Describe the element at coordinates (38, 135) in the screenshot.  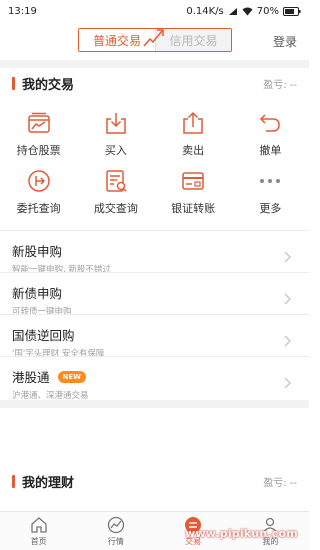
I see `action-holdings: 持仓股票` at that location.